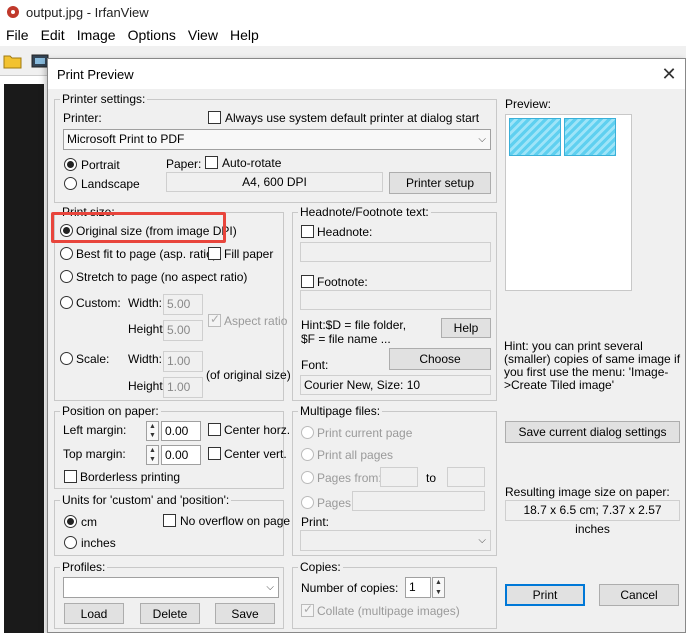  What do you see at coordinates (214, 429) in the screenshot?
I see `center-horz-checkbox` at bounding box center [214, 429].